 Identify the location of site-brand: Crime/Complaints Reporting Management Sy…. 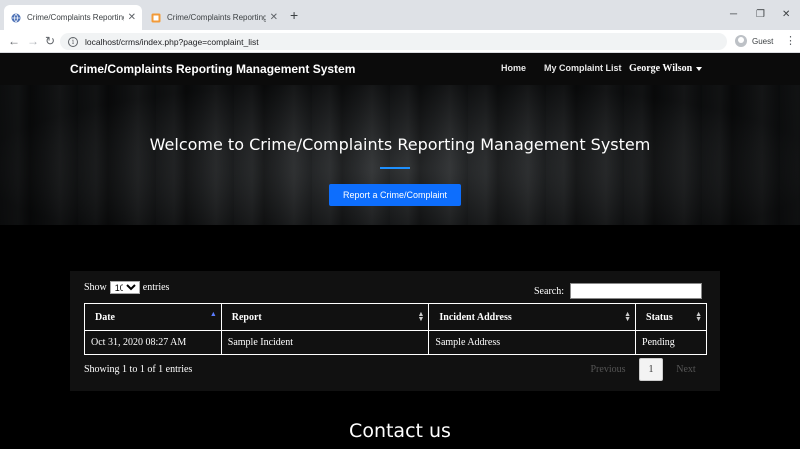
(212, 69).